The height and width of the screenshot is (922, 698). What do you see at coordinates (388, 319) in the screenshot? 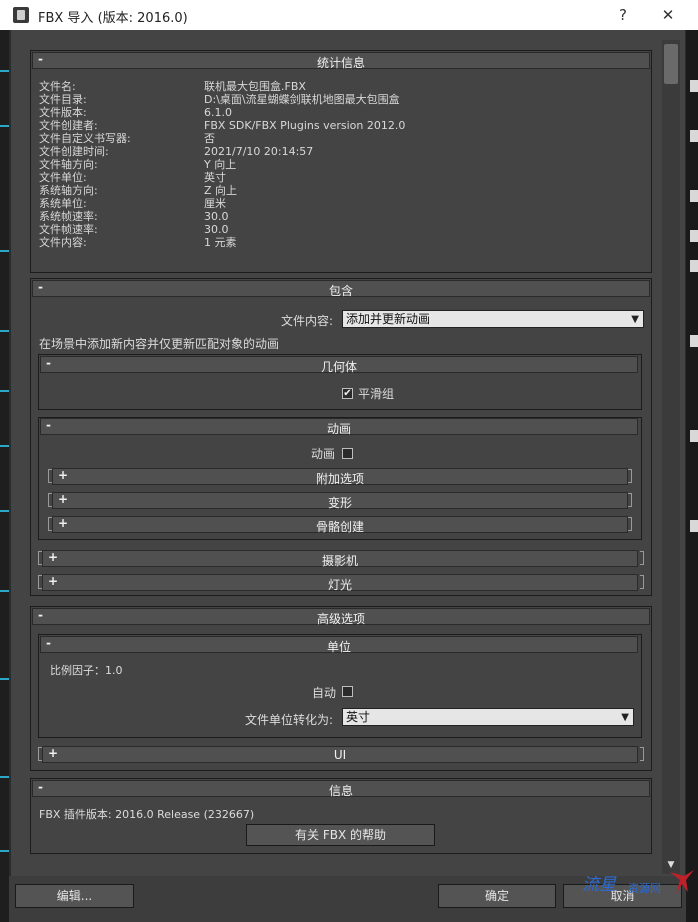
I see `file-content-value: 添加并更新动画` at bounding box center [388, 319].